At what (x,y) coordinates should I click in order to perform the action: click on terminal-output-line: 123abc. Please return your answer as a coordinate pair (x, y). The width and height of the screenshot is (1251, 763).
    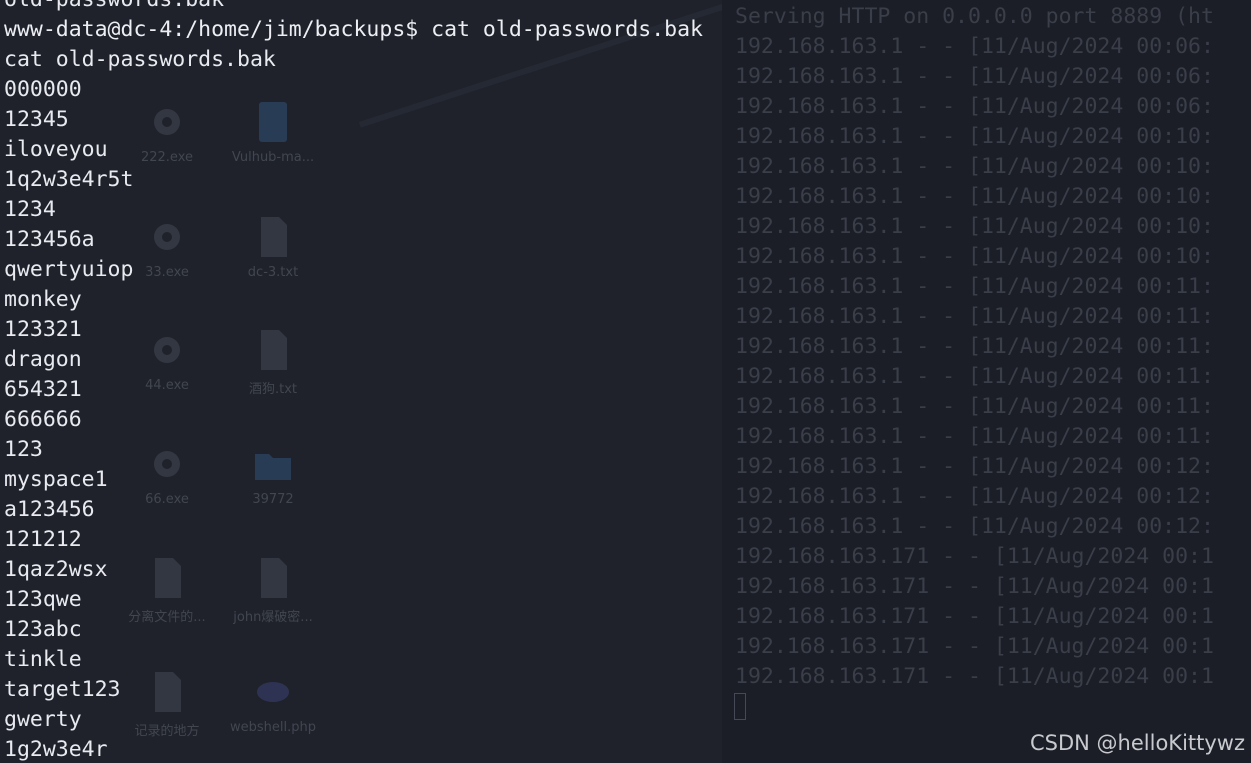
    Looking at the image, I should click on (43, 629).